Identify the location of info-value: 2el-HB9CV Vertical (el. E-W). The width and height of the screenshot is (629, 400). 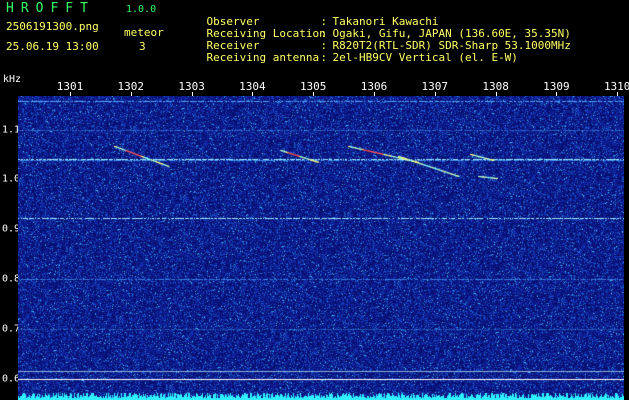
(425, 57).